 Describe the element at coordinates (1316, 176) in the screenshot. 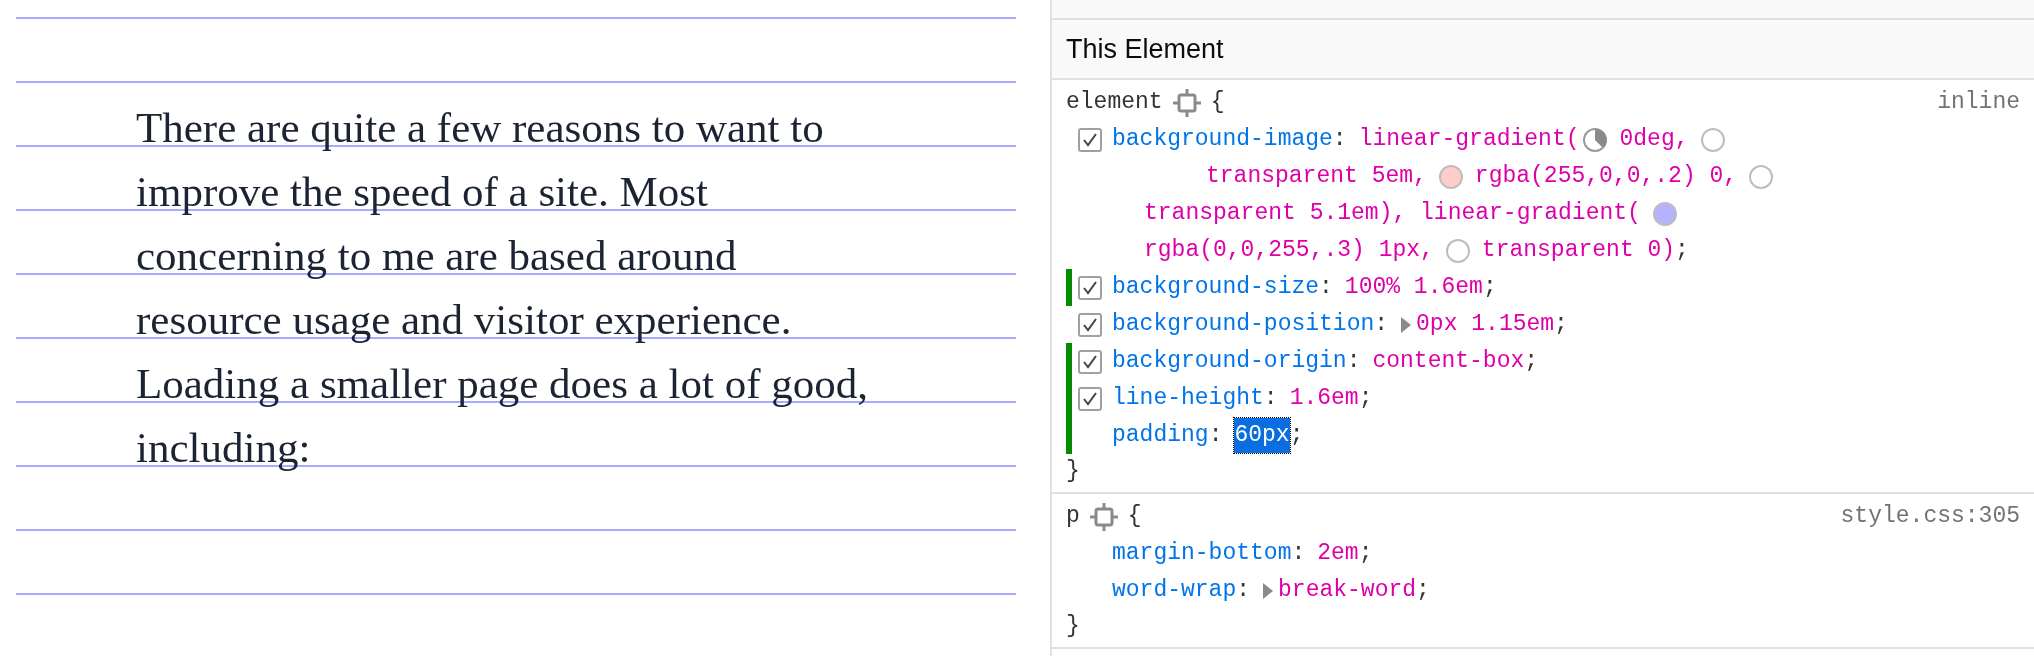

I see `property-value: transparent 5em,` at that location.